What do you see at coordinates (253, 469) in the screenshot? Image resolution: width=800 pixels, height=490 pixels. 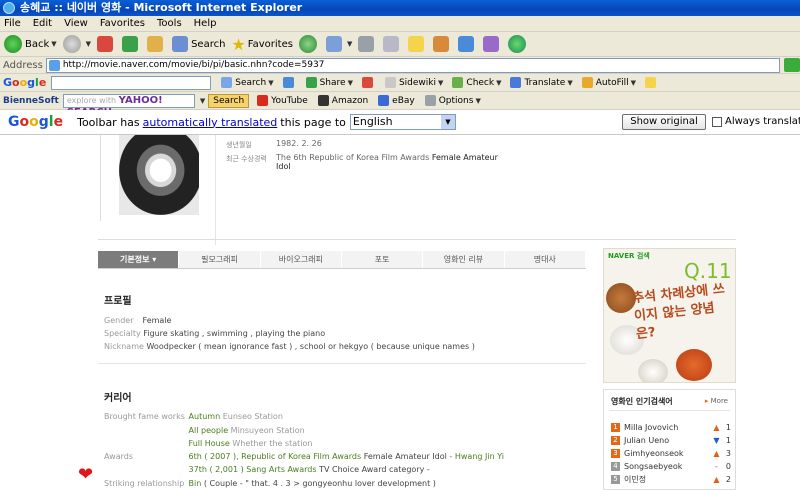 I see `award-link: 37th ( 2,001 ) Sang Arts Awards` at bounding box center [253, 469].